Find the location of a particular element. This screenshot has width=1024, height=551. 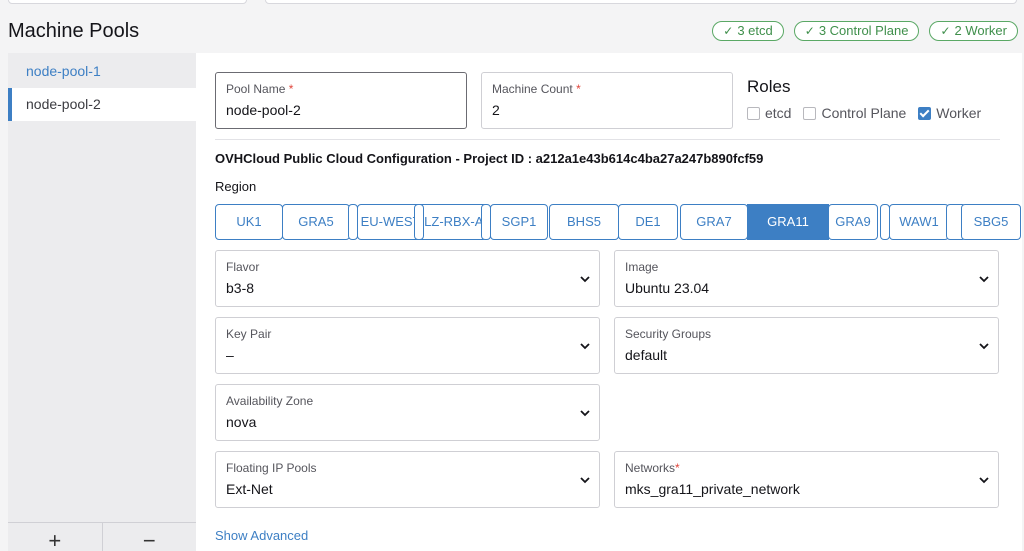

region-option is located at coordinates (419, 222).